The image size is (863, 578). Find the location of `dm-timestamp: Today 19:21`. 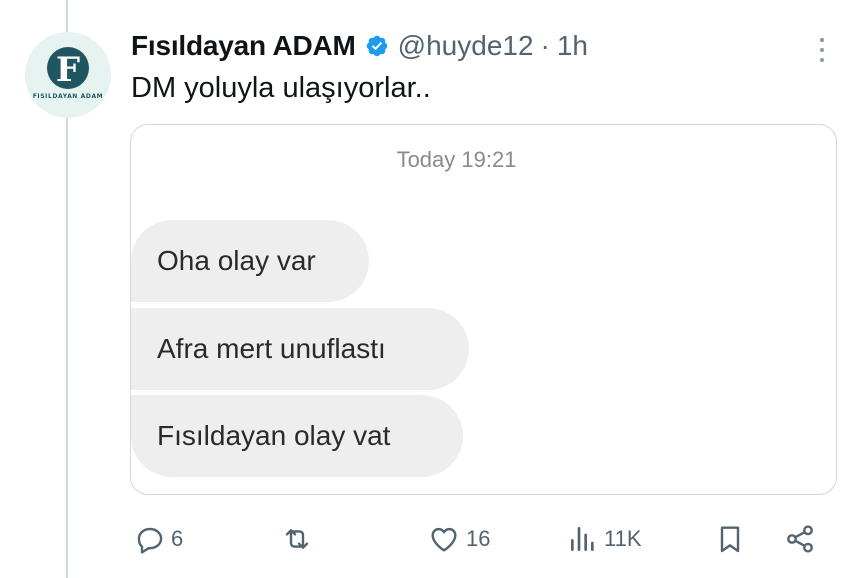

dm-timestamp: Today 19:21 is located at coordinates (456, 159).